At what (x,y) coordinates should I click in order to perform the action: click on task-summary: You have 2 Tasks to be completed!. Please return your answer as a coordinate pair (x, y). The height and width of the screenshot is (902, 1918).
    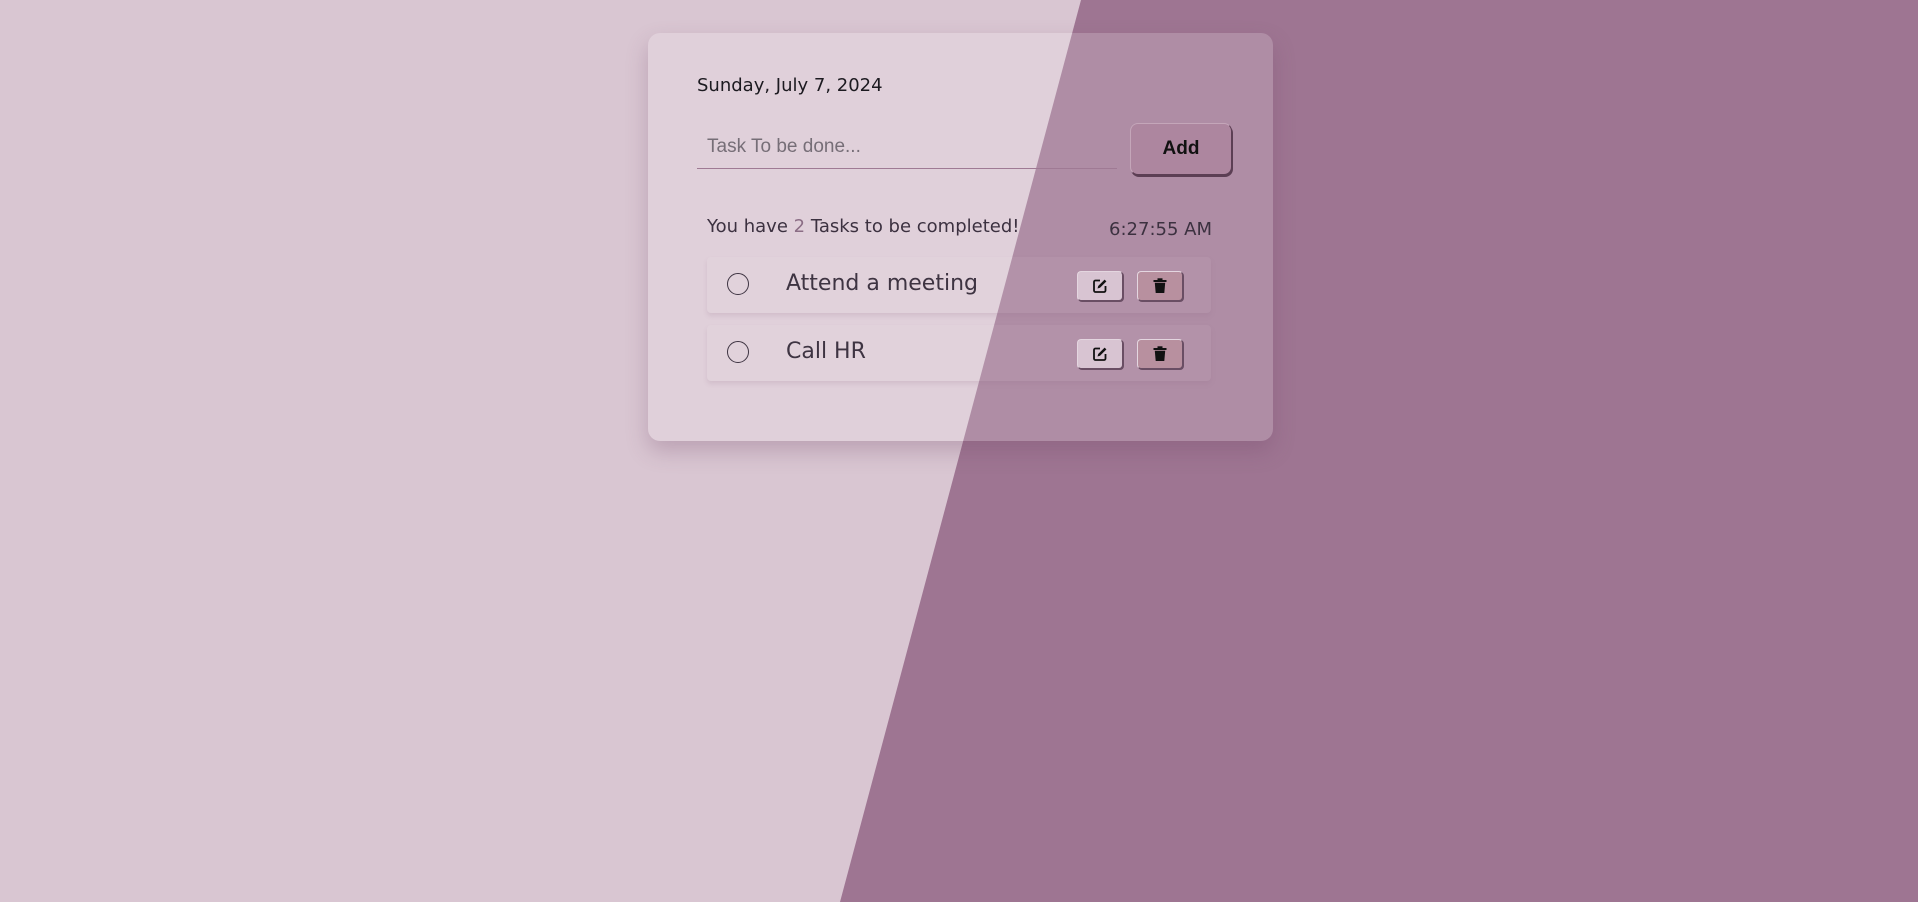
    Looking at the image, I should click on (863, 226).